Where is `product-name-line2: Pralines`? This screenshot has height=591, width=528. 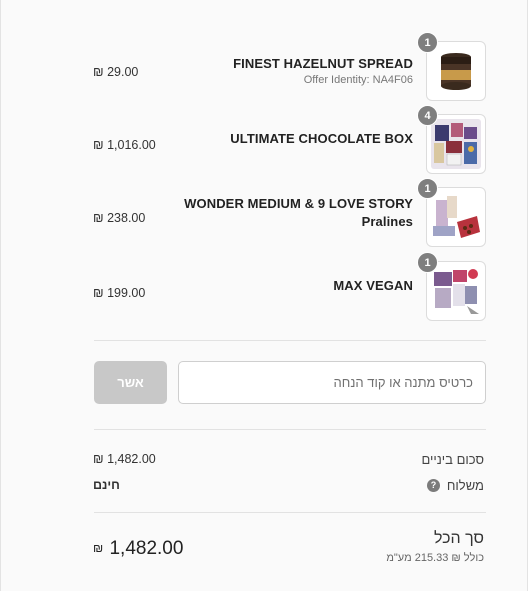 product-name-line2: Pralines is located at coordinates (387, 221).